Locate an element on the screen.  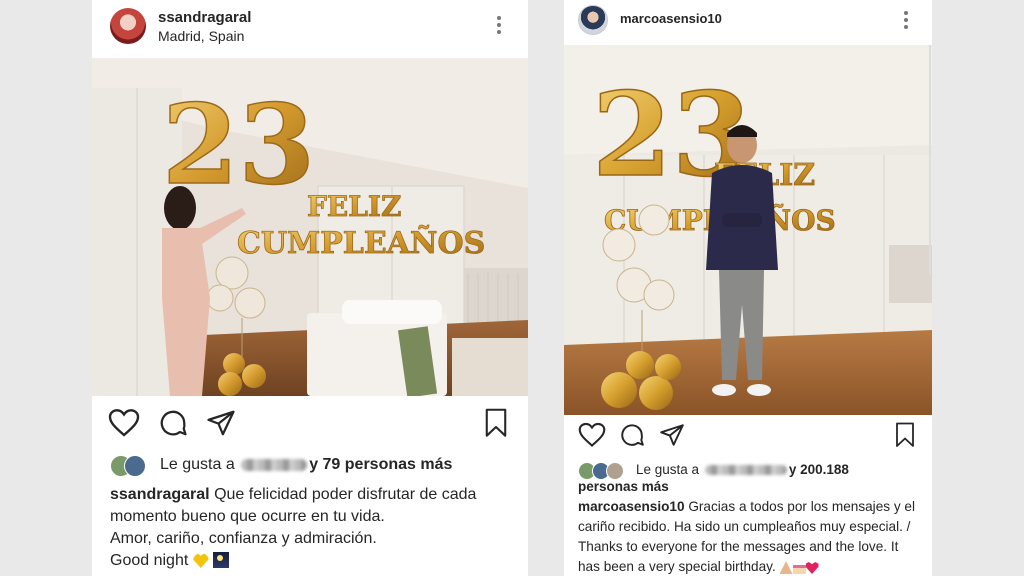
likes-summary: Le gusta a y 200.188 personas más is located at coordinates (728, 478).